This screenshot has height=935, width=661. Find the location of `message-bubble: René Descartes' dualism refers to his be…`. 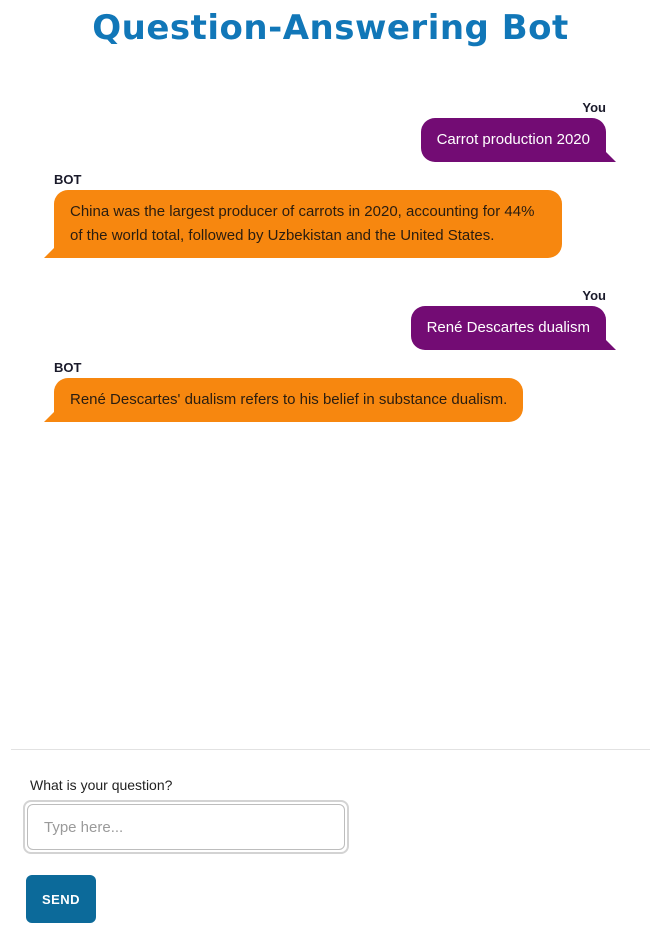

message-bubble: René Descartes' dualism refers to his be… is located at coordinates (283, 400).